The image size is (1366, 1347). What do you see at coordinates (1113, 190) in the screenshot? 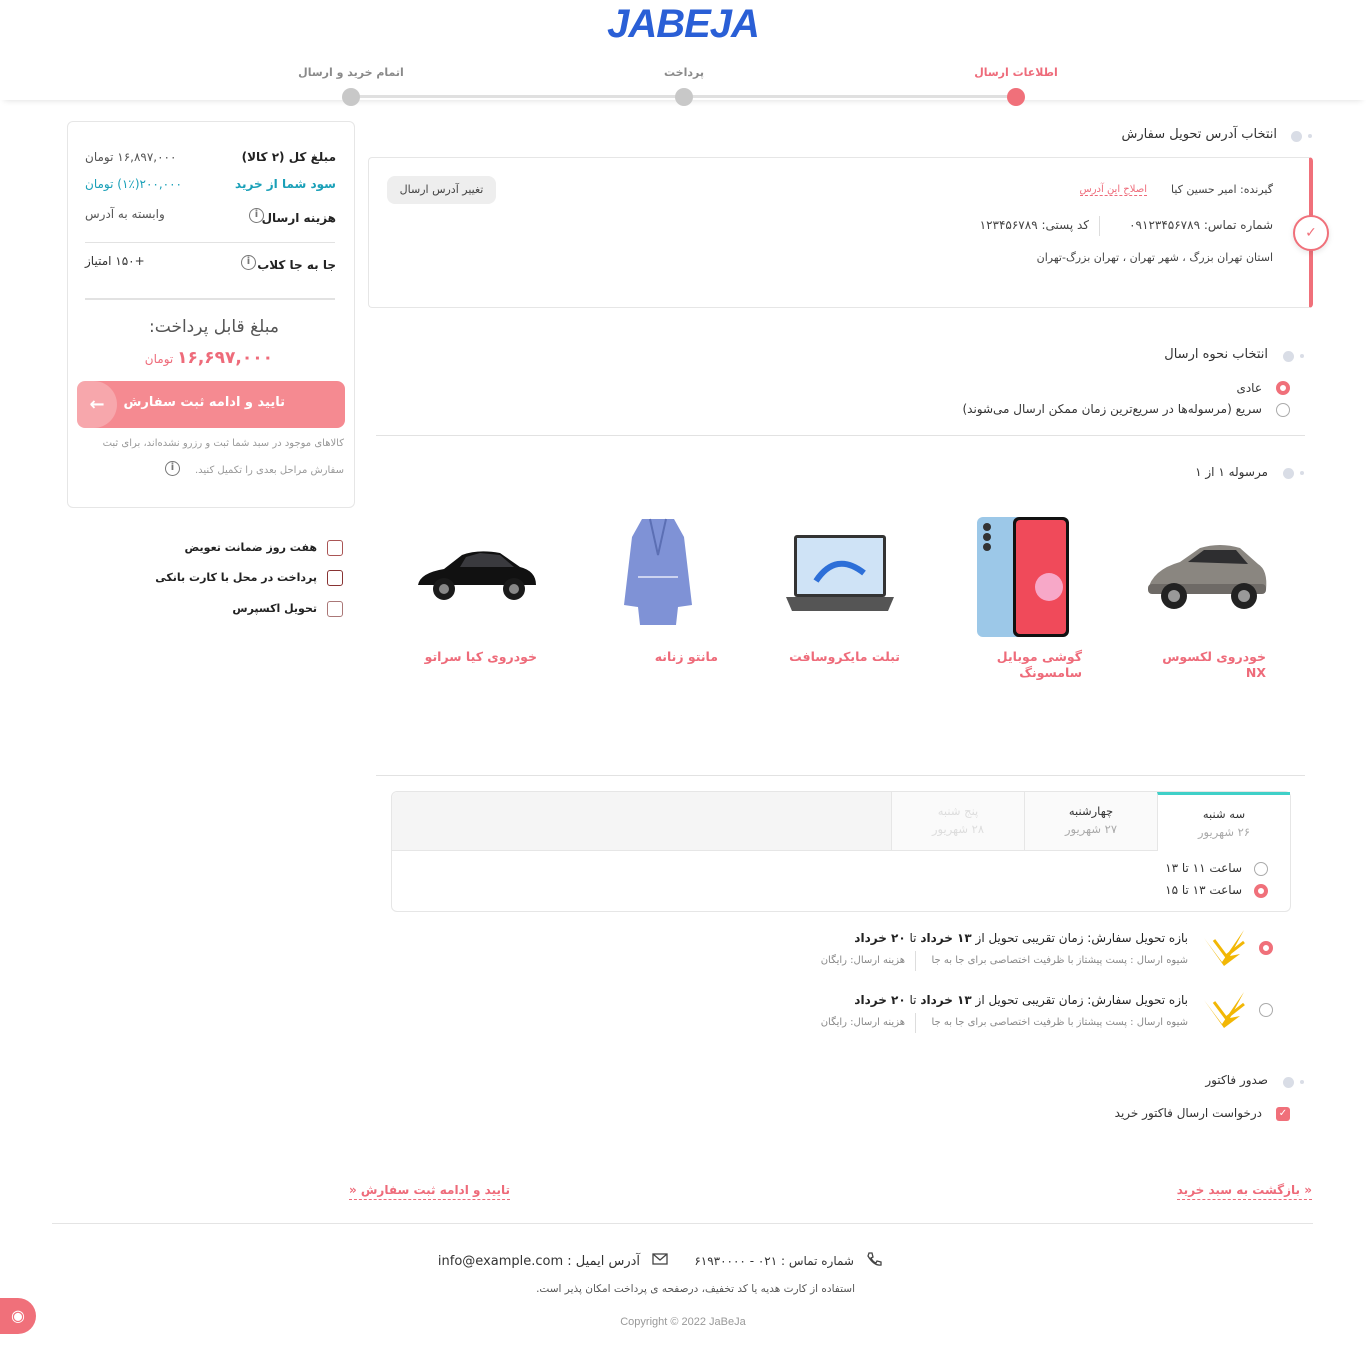
I see `edit-address-link: اصلاح این آدرس` at bounding box center [1113, 190].